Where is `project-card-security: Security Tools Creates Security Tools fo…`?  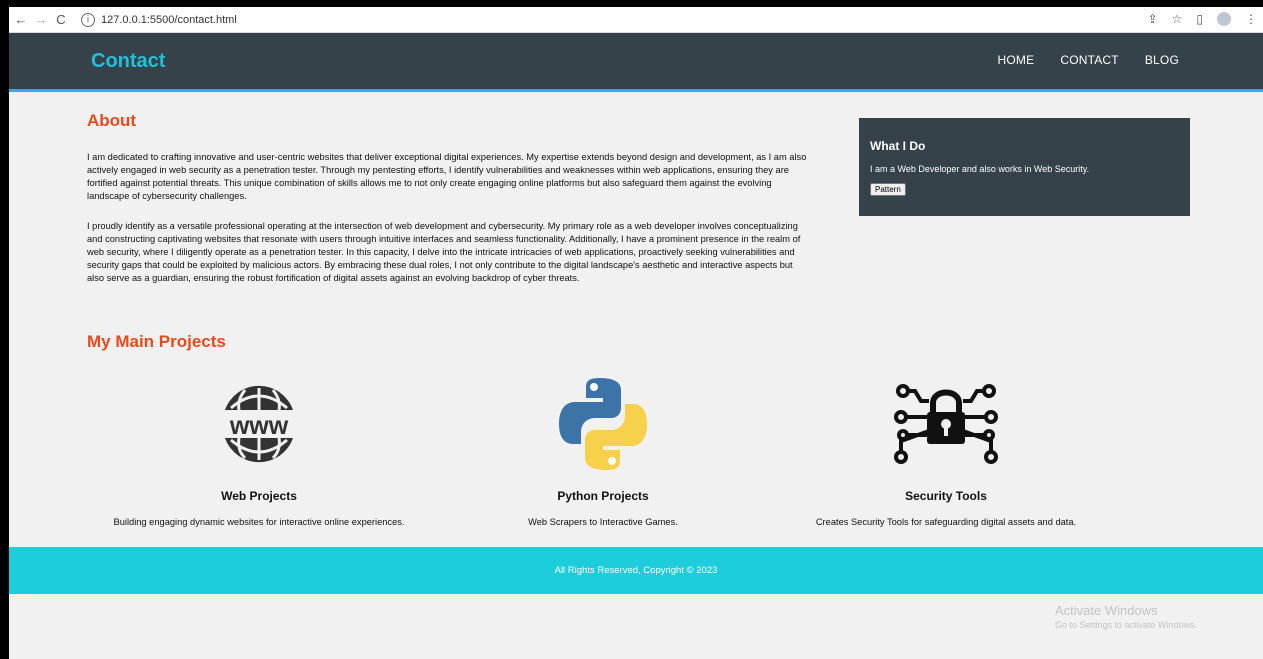 project-card-security: Security Tools Creates Security Tools fo… is located at coordinates (946, 448).